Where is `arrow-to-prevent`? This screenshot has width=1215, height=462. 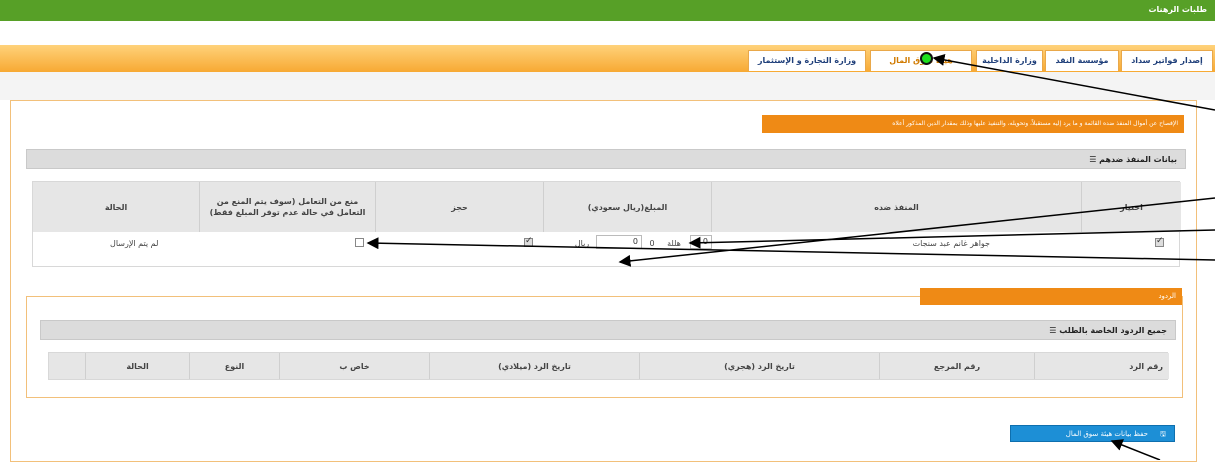
arrow-to-prevent is located at coordinates (790, 249).